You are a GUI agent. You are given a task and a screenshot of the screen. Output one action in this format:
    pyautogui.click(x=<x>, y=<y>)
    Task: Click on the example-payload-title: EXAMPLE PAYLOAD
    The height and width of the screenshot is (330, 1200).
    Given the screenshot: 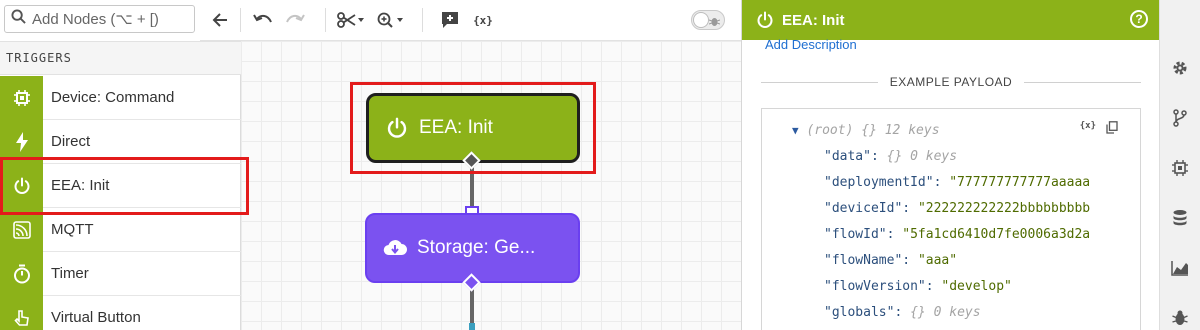 What is the action you would take?
    pyautogui.click(x=951, y=82)
    